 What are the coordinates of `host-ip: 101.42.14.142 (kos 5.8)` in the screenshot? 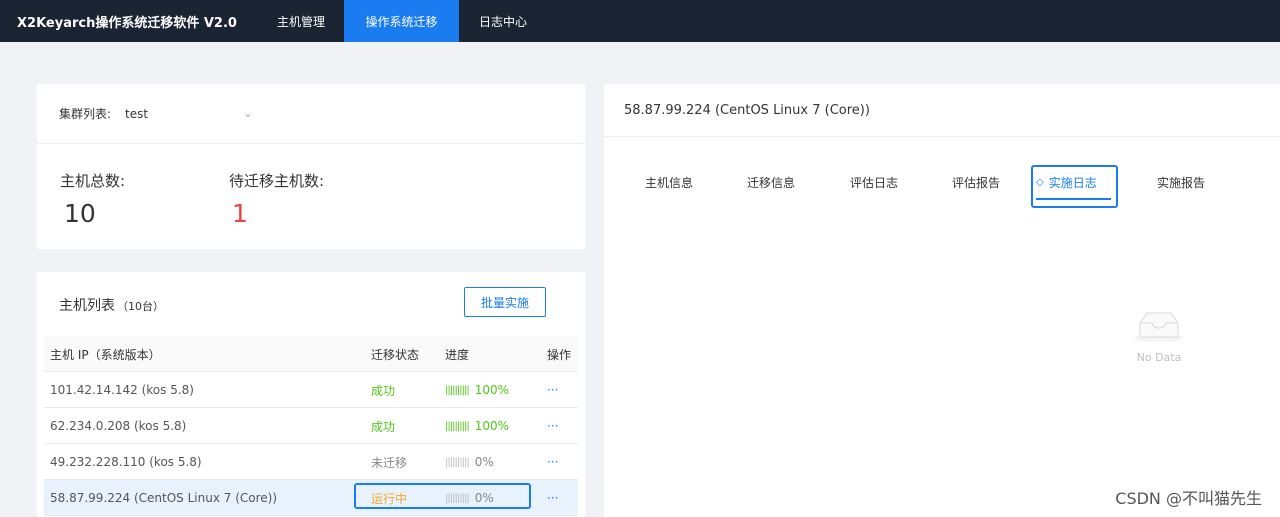 It's located at (122, 390).